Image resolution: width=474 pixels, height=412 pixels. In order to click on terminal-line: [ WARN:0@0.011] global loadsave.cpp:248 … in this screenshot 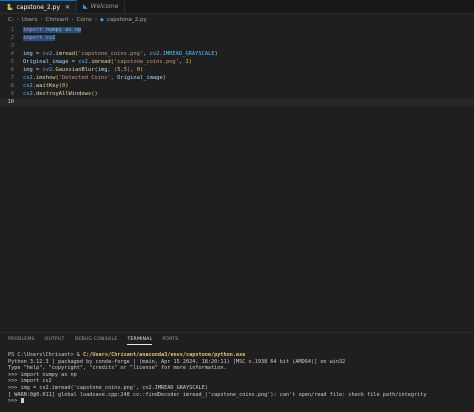, I will do `click(217, 394)`.